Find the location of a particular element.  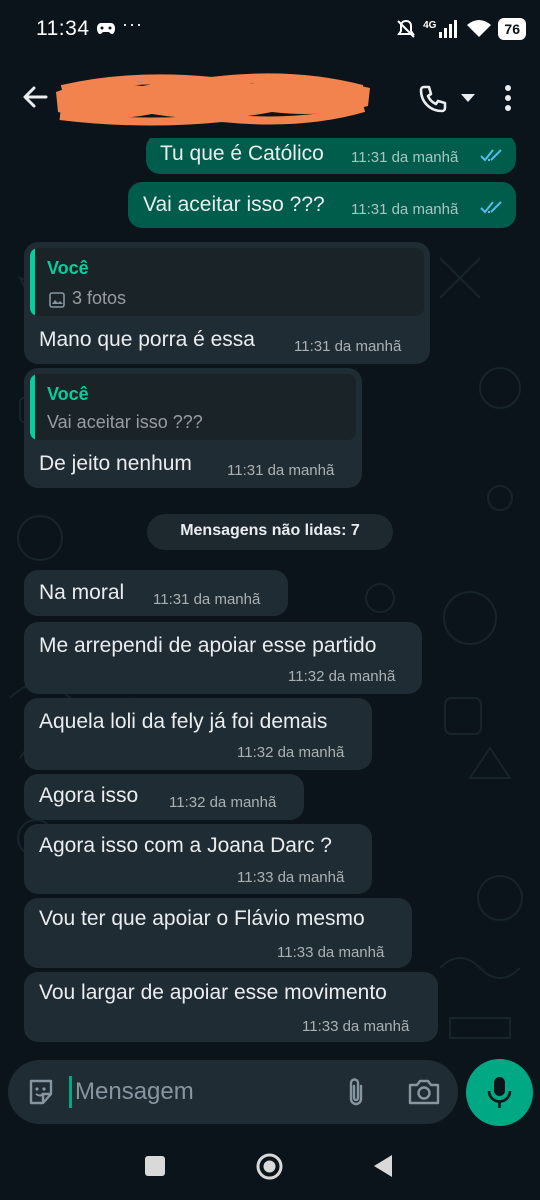

caret-down-icon is located at coordinates (468, 98).